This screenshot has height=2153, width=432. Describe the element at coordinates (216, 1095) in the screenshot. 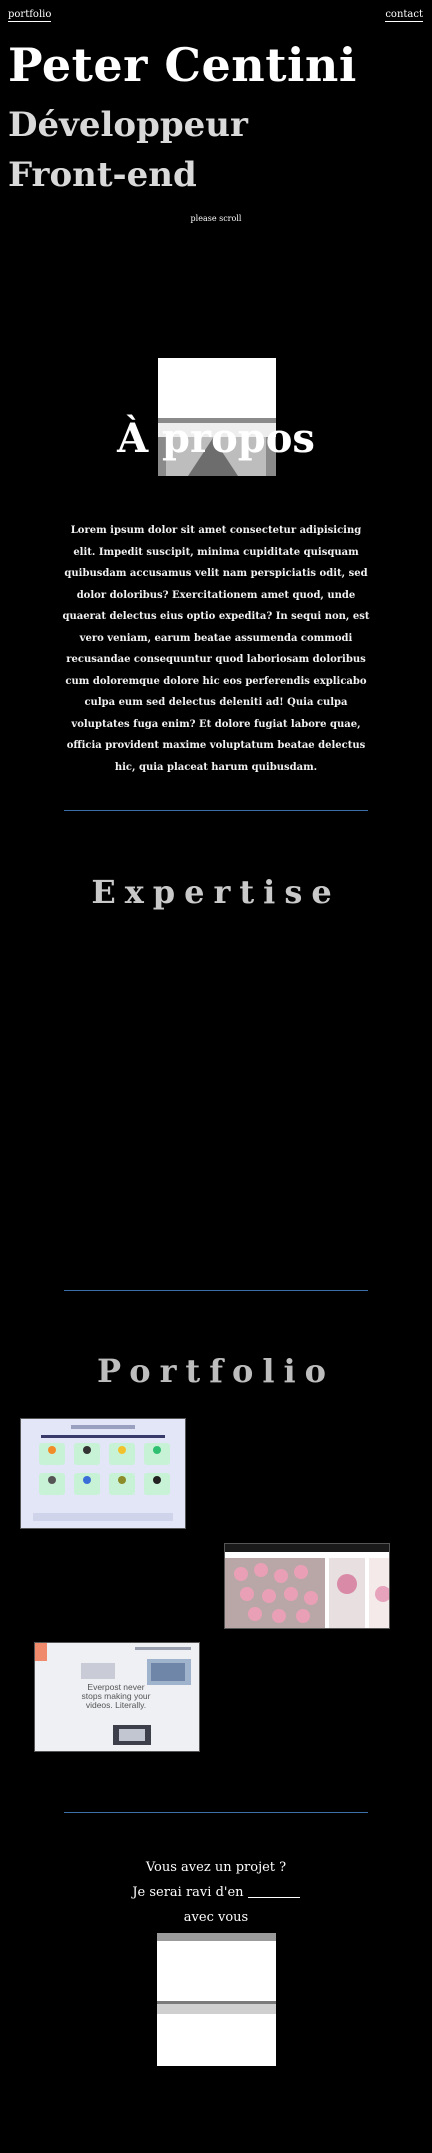

I see `expertise-content` at that location.